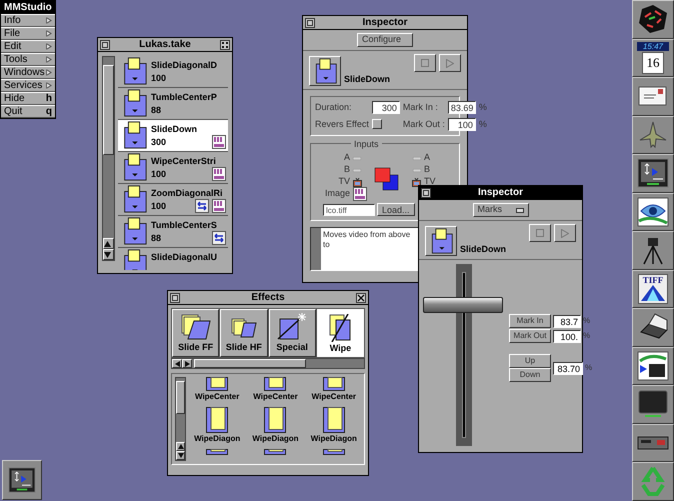 The width and height of the screenshot is (674, 501). What do you see at coordinates (49, 85) in the screenshot?
I see `submenu-arrow-icon` at bounding box center [49, 85].